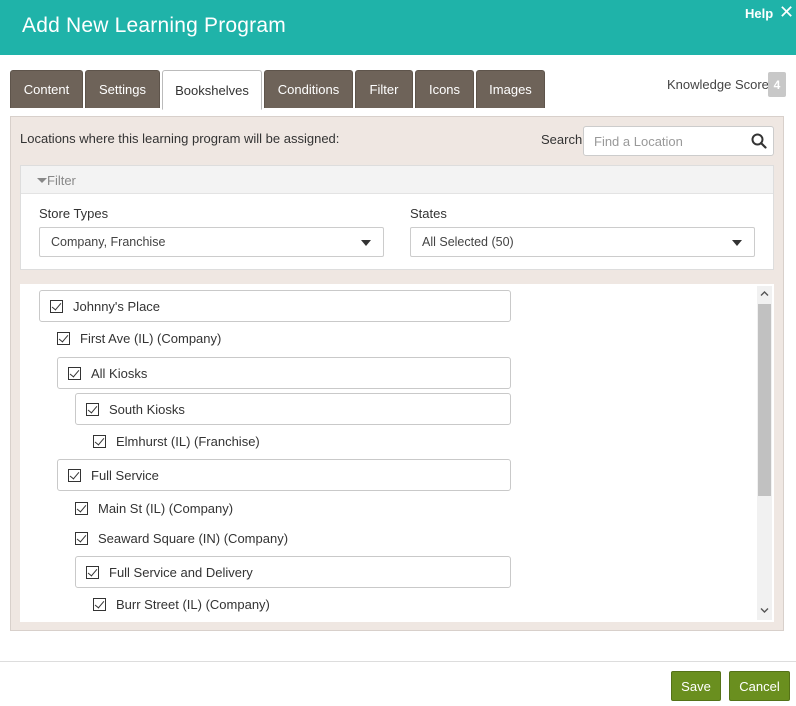  What do you see at coordinates (212, 90) in the screenshot?
I see `tab-bookshelves: Bookshelves` at bounding box center [212, 90].